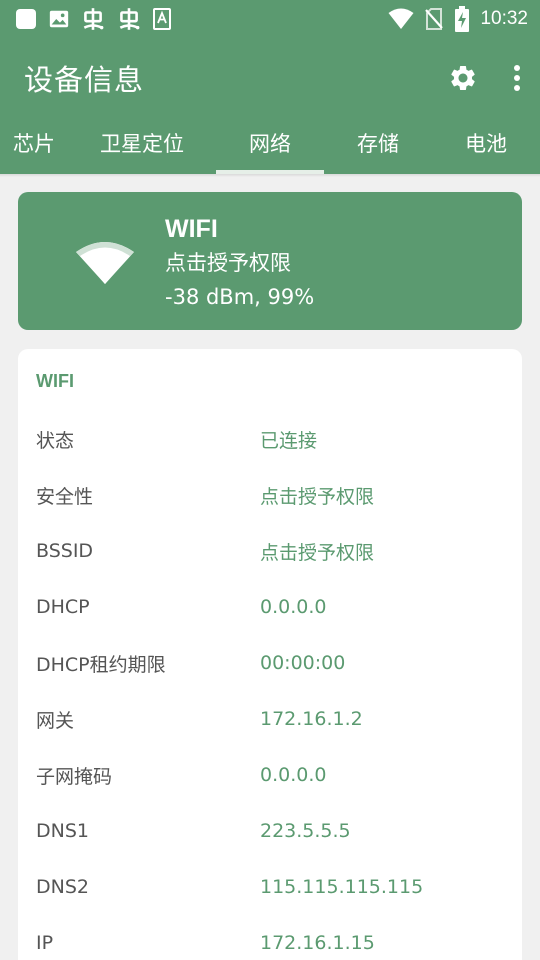 Image resolution: width=540 pixels, height=960 pixels. What do you see at coordinates (504, 18) in the screenshot?
I see `clock: 10:32` at bounding box center [504, 18].